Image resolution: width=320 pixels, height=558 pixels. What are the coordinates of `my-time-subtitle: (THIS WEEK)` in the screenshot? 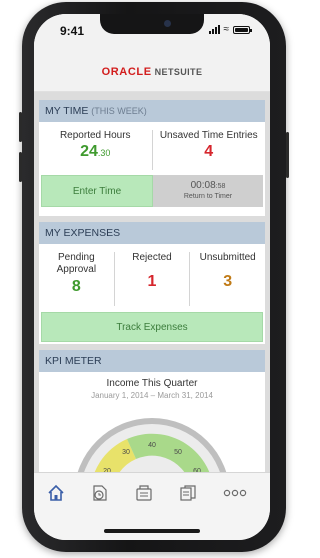 It's located at (119, 111).